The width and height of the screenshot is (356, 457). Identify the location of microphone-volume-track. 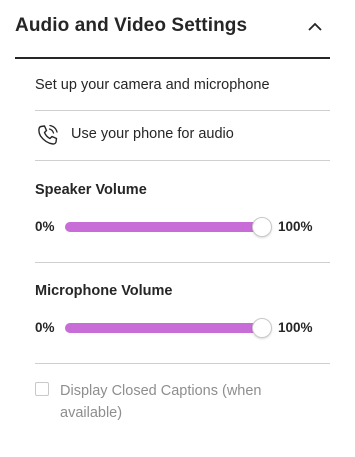
(168, 328).